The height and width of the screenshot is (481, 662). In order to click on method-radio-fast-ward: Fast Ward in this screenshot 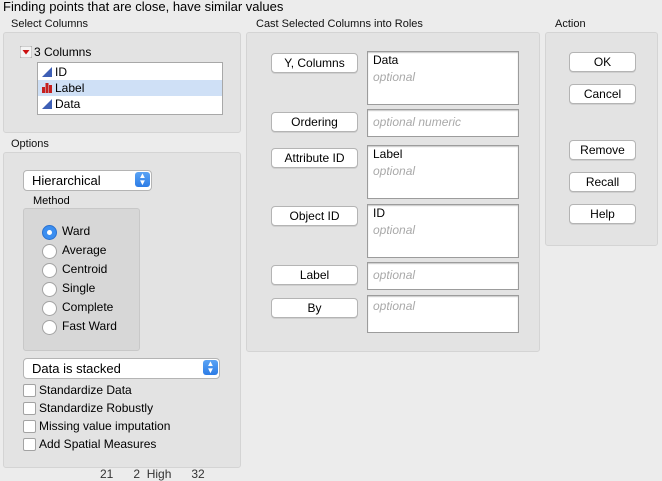, I will do `click(87, 327)`.